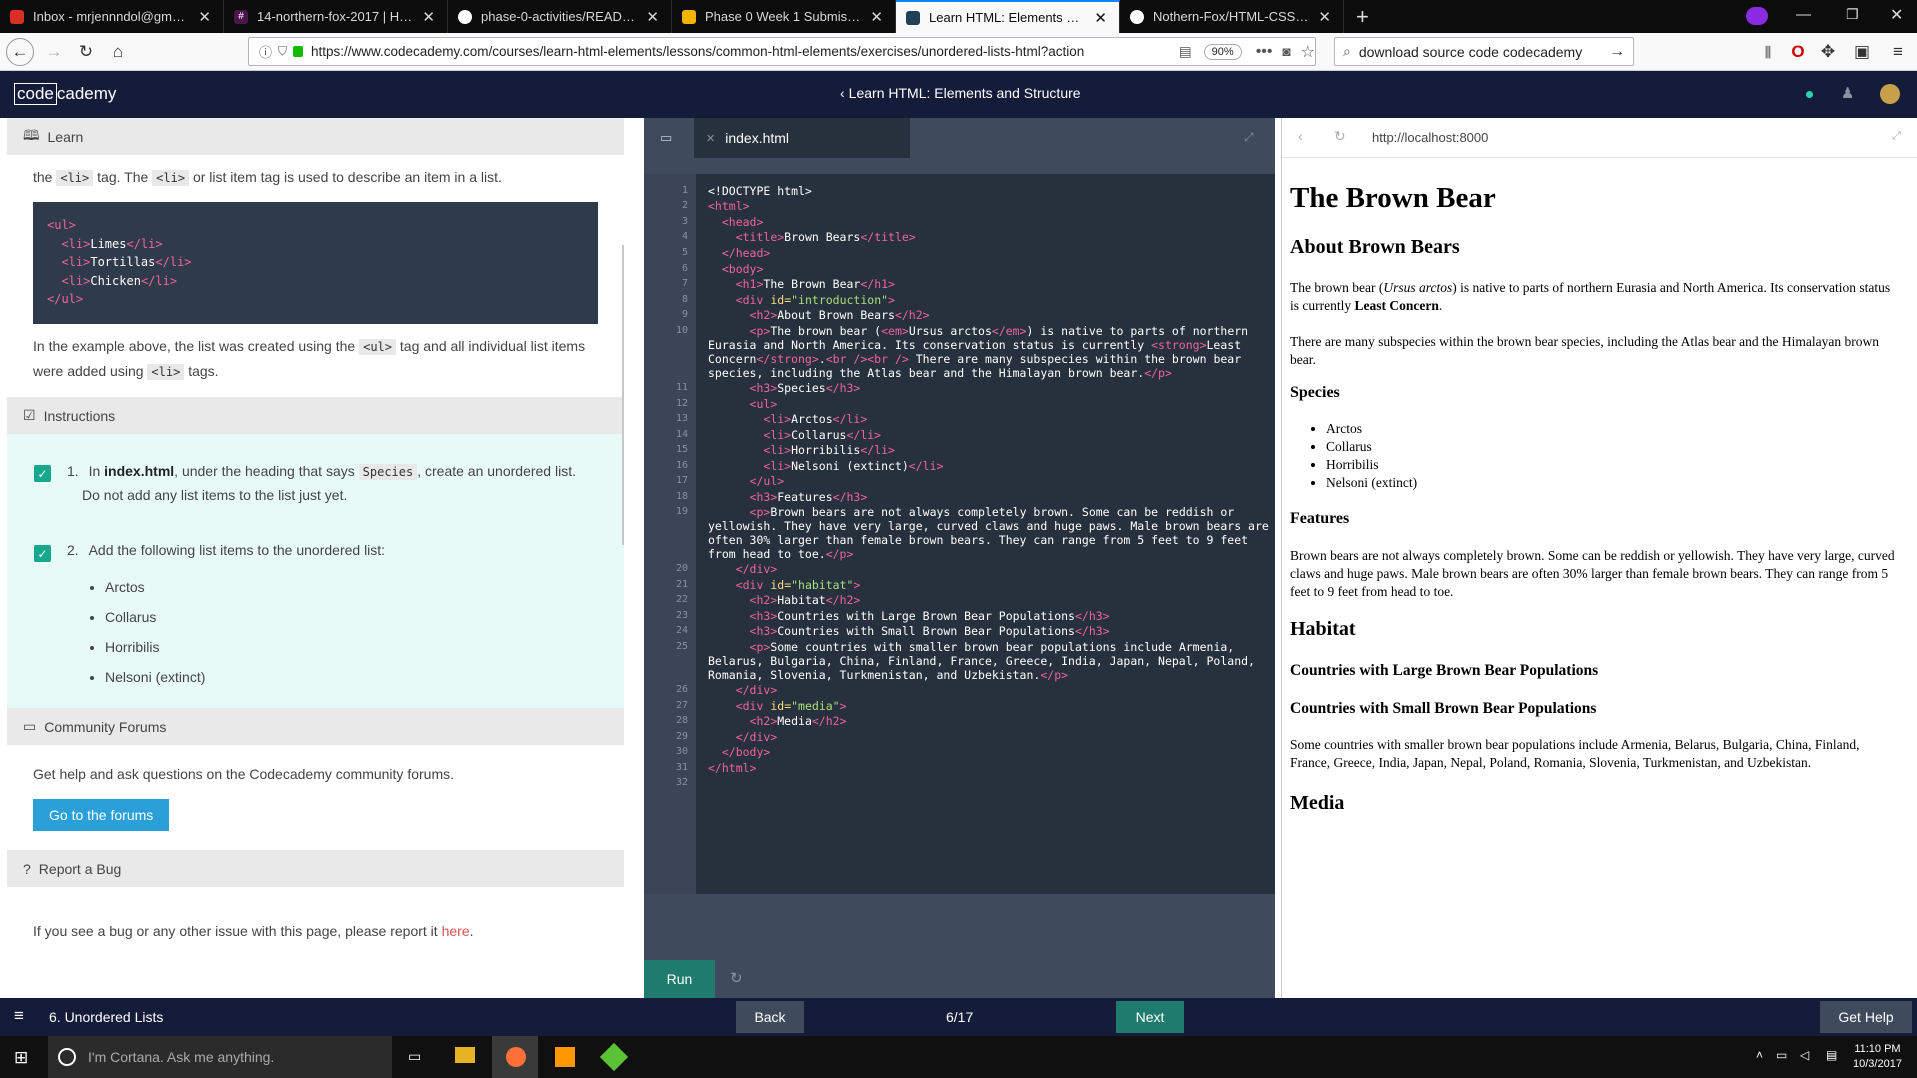  I want to click on tab-github-readme: phase-0-activities/README-Week ✕, so click(560, 16).